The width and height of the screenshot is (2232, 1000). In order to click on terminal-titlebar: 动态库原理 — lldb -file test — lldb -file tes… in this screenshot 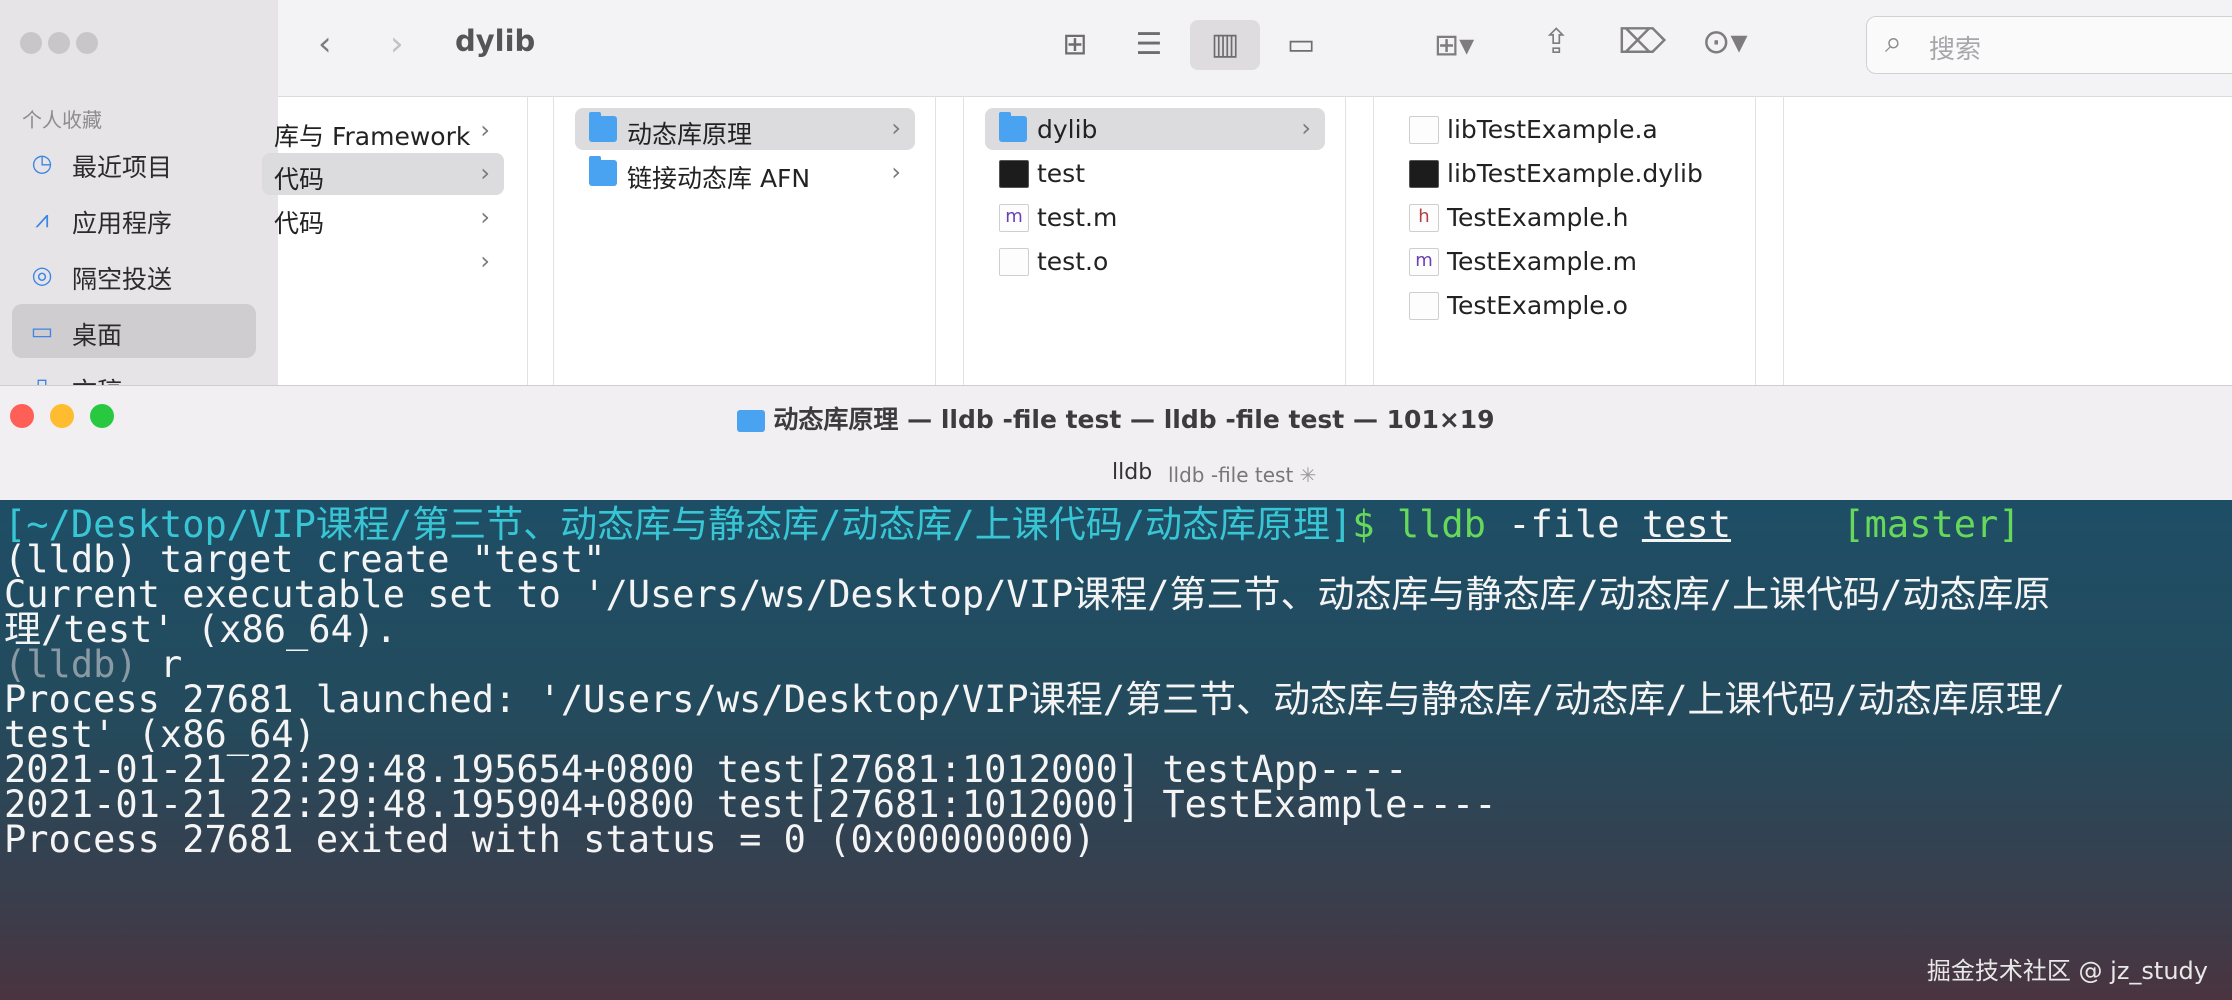, I will do `click(1116, 443)`.